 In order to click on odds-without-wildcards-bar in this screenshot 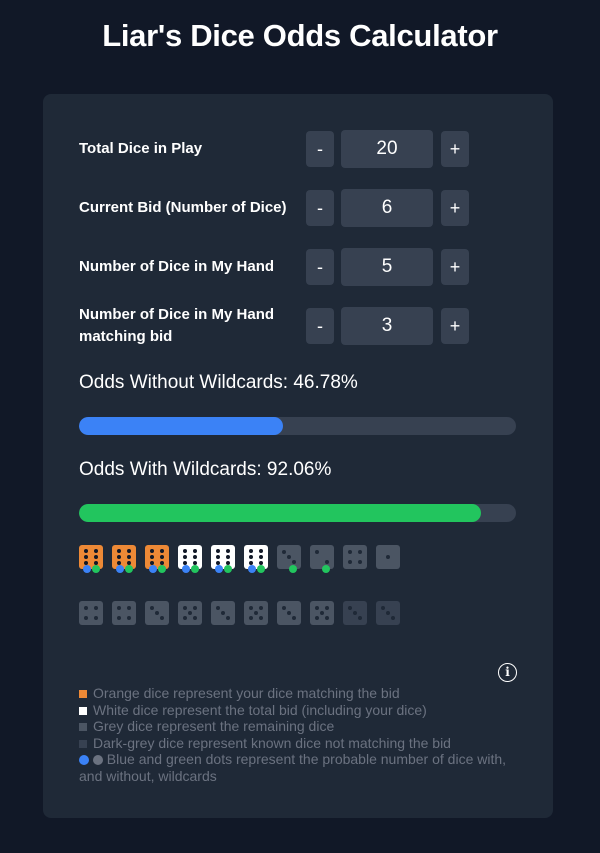, I will do `click(297, 426)`.